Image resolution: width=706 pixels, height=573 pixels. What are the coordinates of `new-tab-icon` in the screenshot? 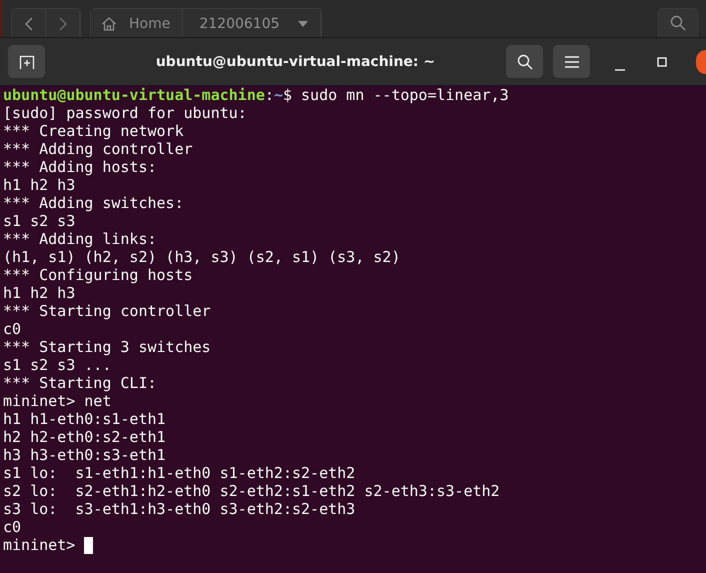 It's located at (26, 62).